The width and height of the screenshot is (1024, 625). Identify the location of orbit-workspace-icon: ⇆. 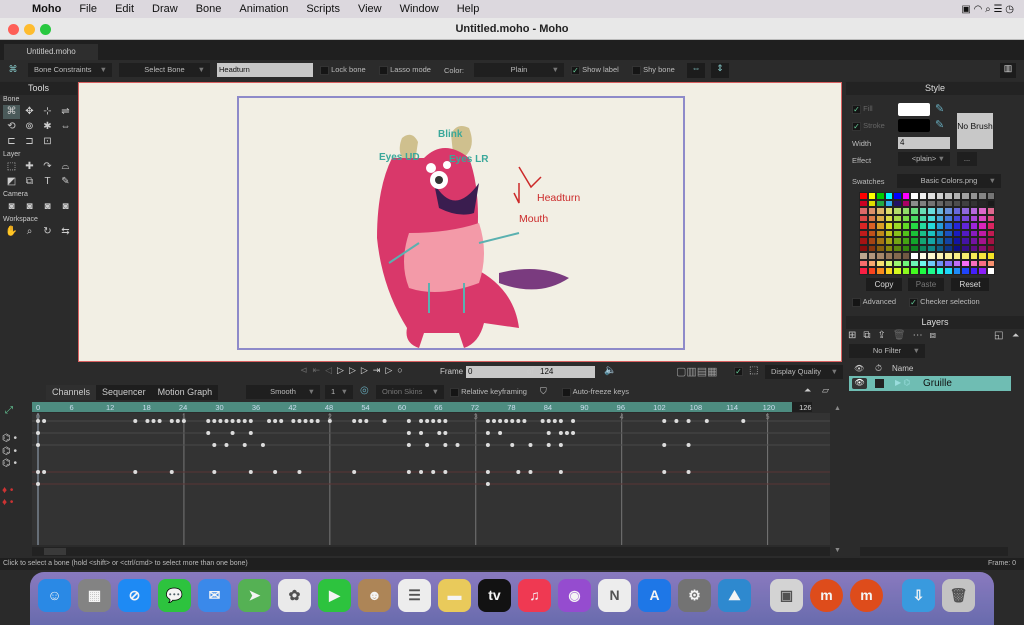
(65, 232).